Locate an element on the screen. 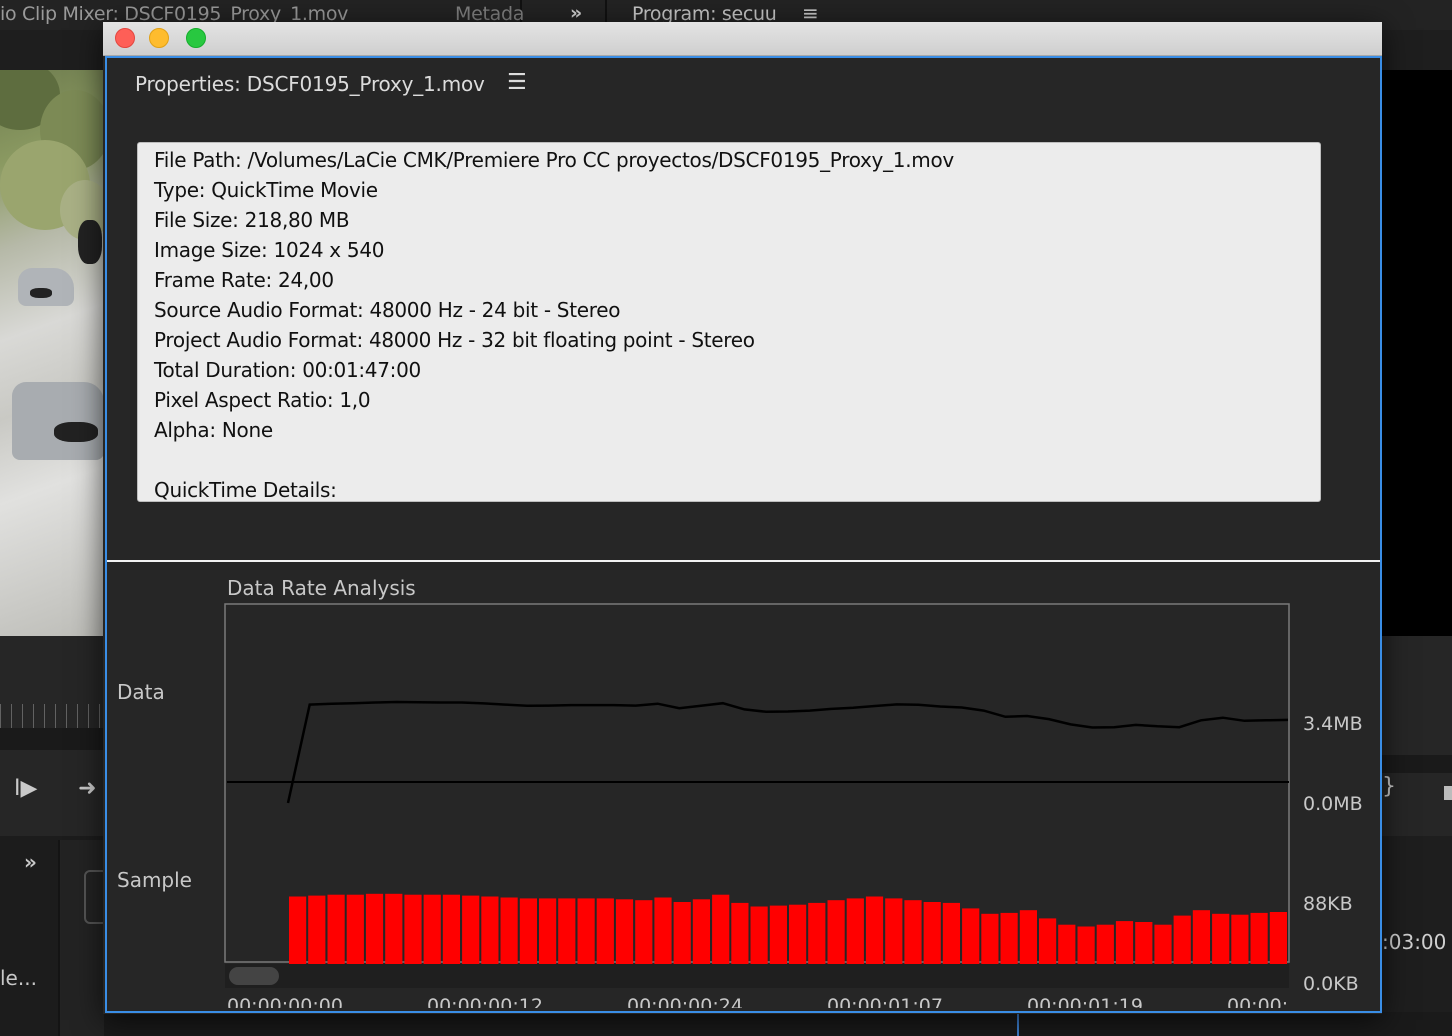  x-axis-tick-label: 00;00;01;07 is located at coordinates (885, 1001).